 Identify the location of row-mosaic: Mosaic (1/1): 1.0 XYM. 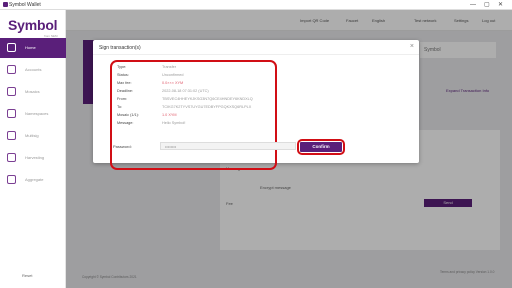
(147, 115).